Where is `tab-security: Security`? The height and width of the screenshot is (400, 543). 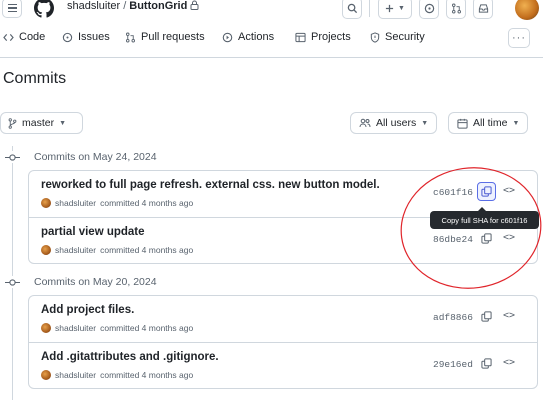
tab-security: Security is located at coordinates (397, 37).